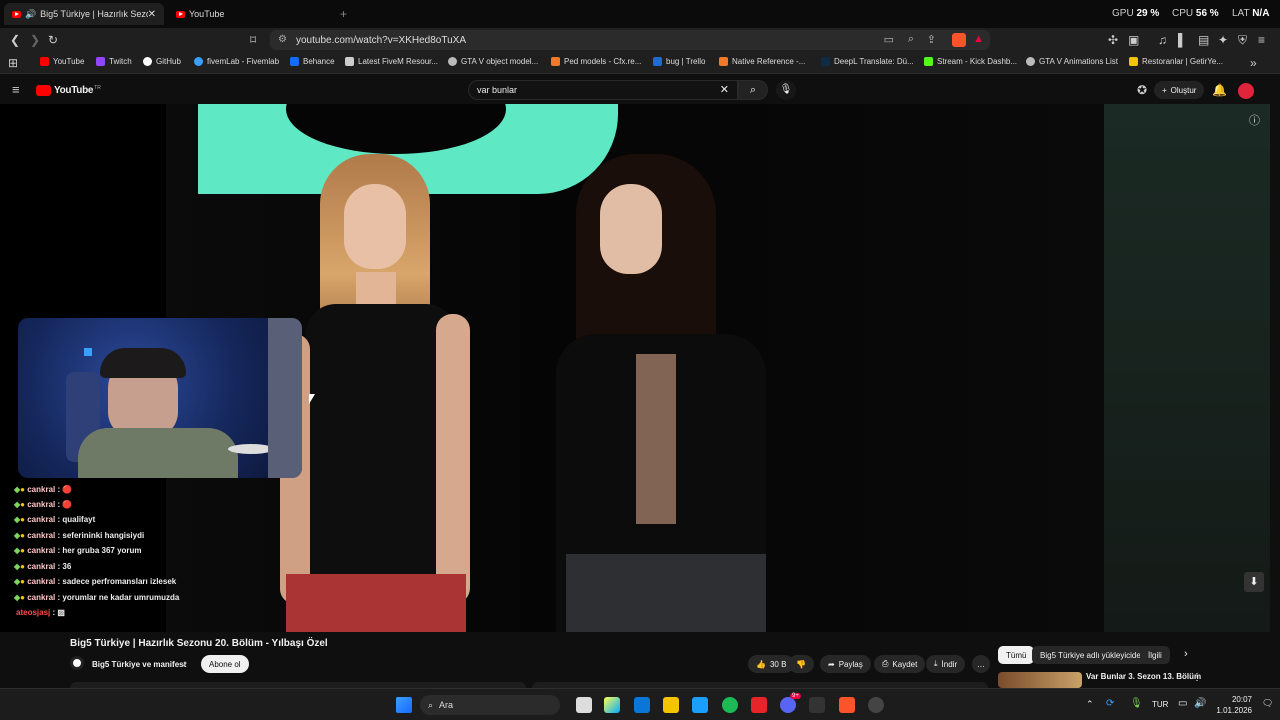 This screenshot has width=1280, height=720. I want to click on app2-icon, so click(876, 705).